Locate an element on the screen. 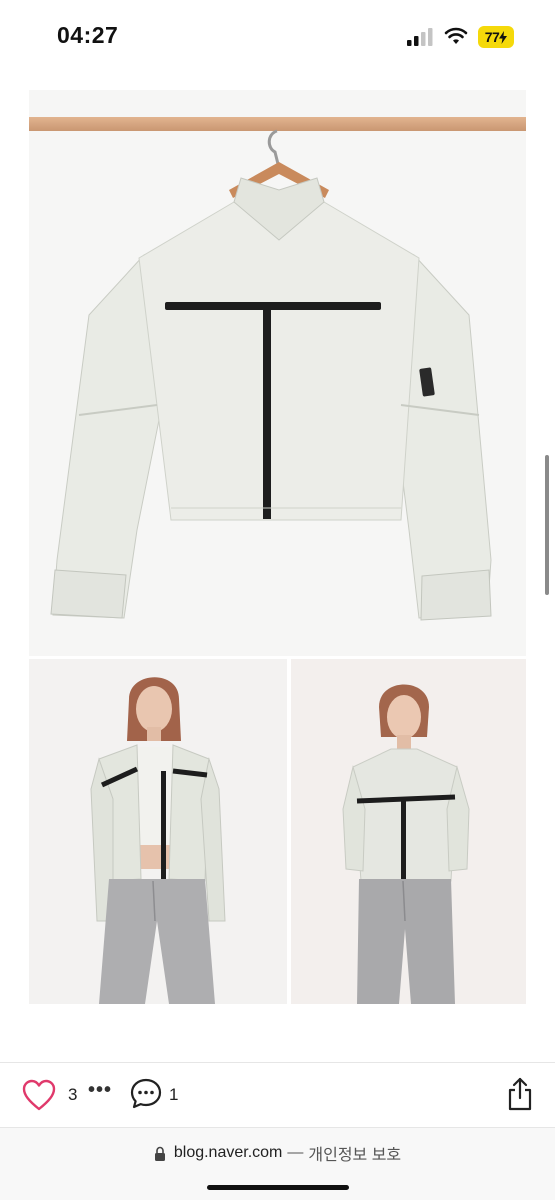 The height and width of the screenshot is (1200, 555). post-action-bar: 3 ••• 1 is located at coordinates (277, 1094).